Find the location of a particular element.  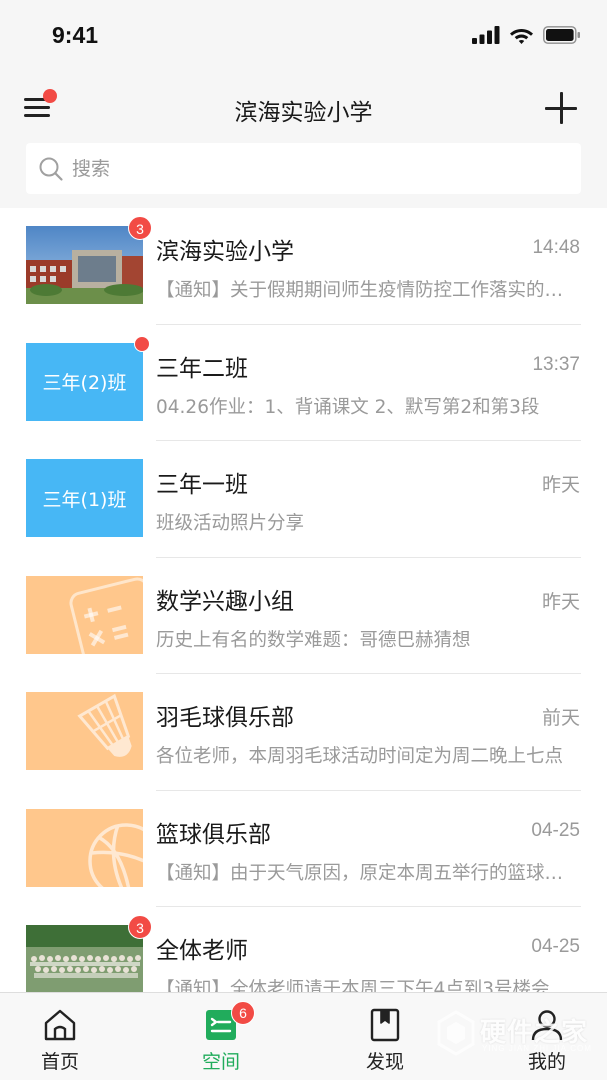

school-photo is located at coordinates (84, 265).